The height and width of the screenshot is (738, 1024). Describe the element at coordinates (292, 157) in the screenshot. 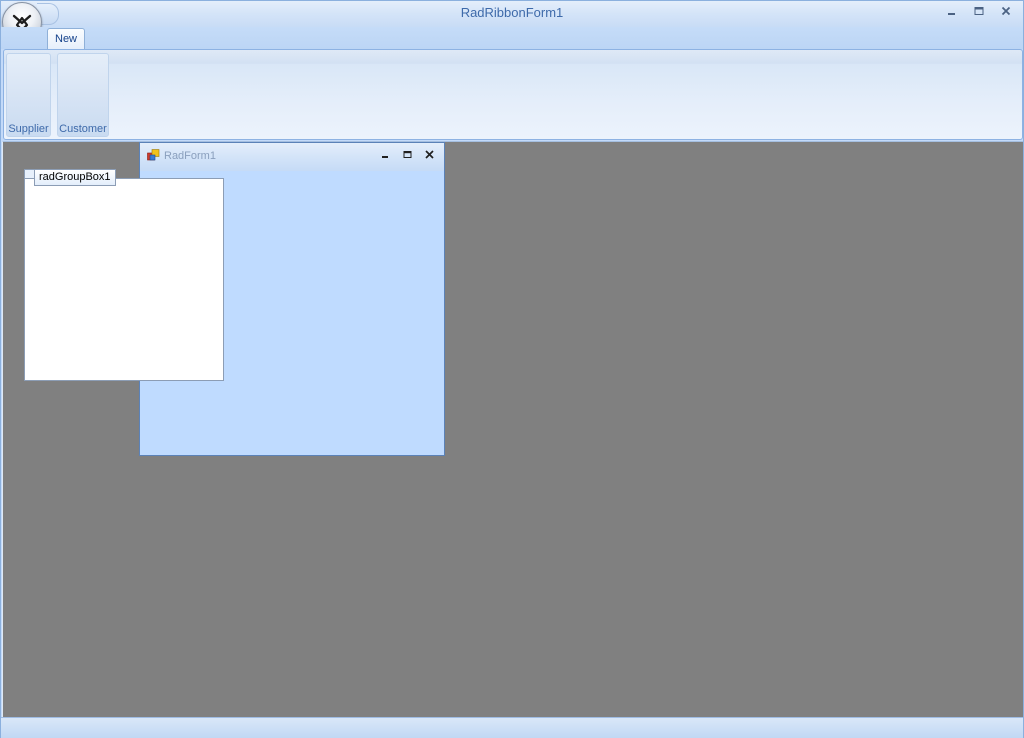

I see `child-title-bar: RadForm1` at that location.